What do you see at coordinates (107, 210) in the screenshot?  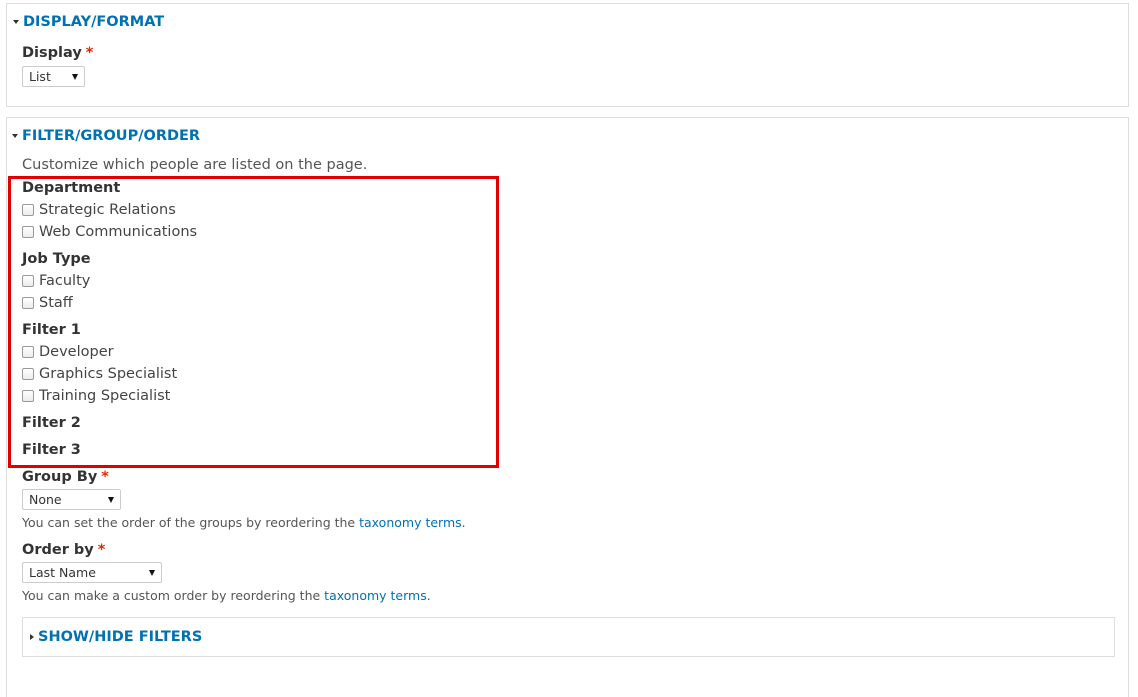 I see `checkbox-label: Strategic Relations` at bounding box center [107, 210].